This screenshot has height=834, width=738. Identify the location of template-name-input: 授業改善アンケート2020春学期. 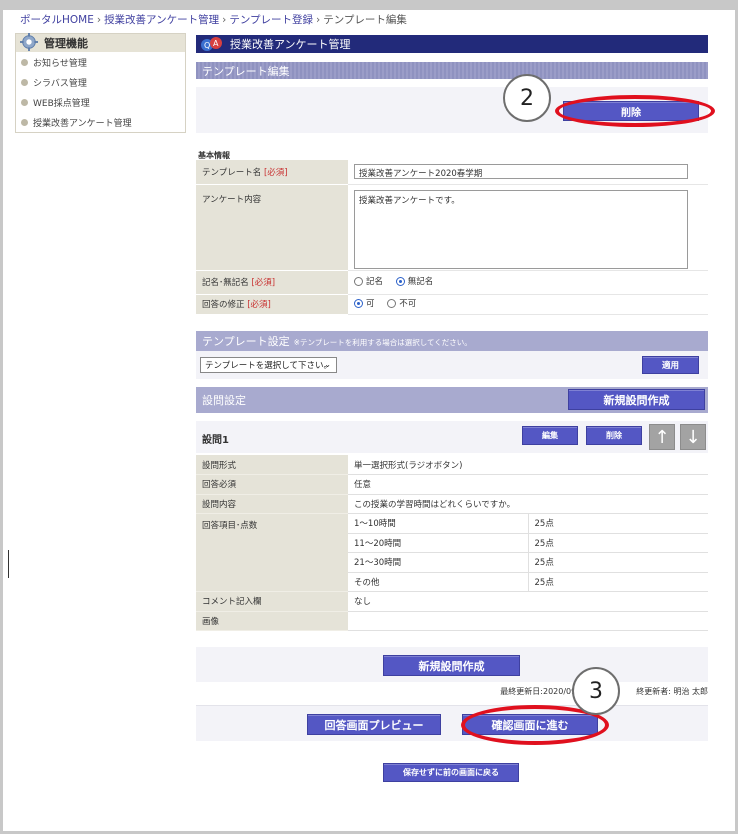
(521, 172).